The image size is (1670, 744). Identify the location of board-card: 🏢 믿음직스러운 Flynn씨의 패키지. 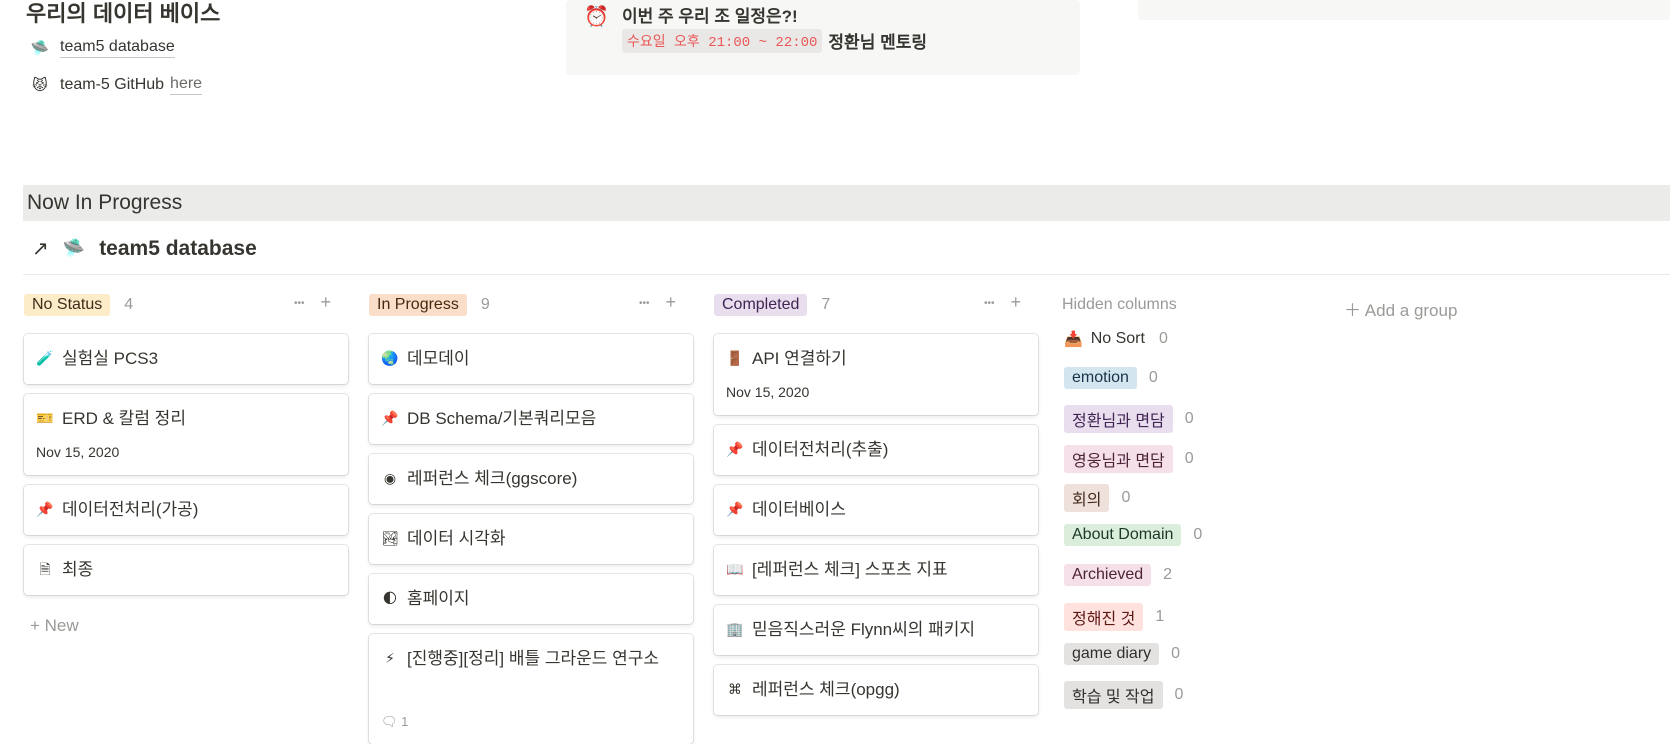
(876, 630).